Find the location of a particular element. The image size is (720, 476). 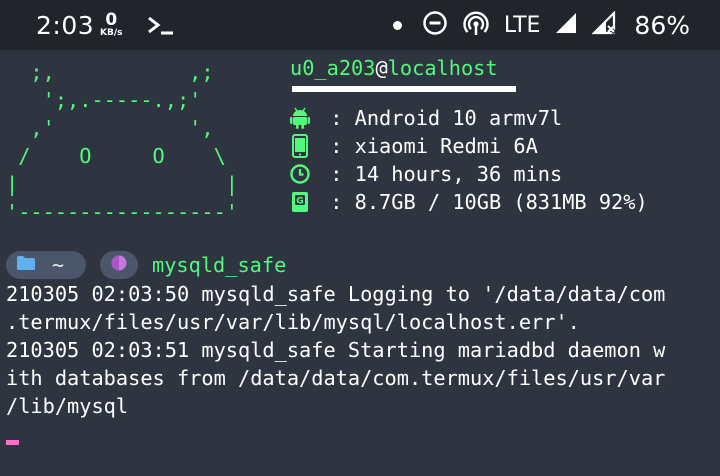

hostname: localhost is located at coordinates (442, 68).